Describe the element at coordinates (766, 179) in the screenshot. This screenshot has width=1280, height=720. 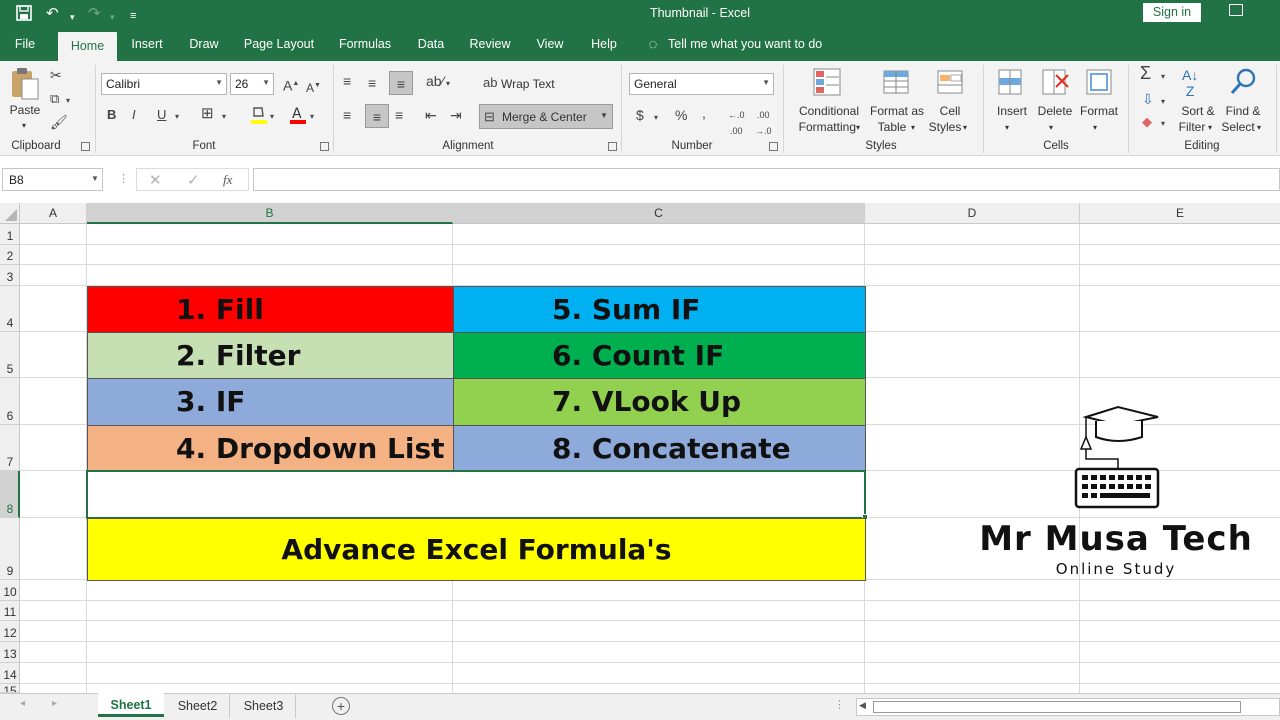
I see `formula-input` at that location.